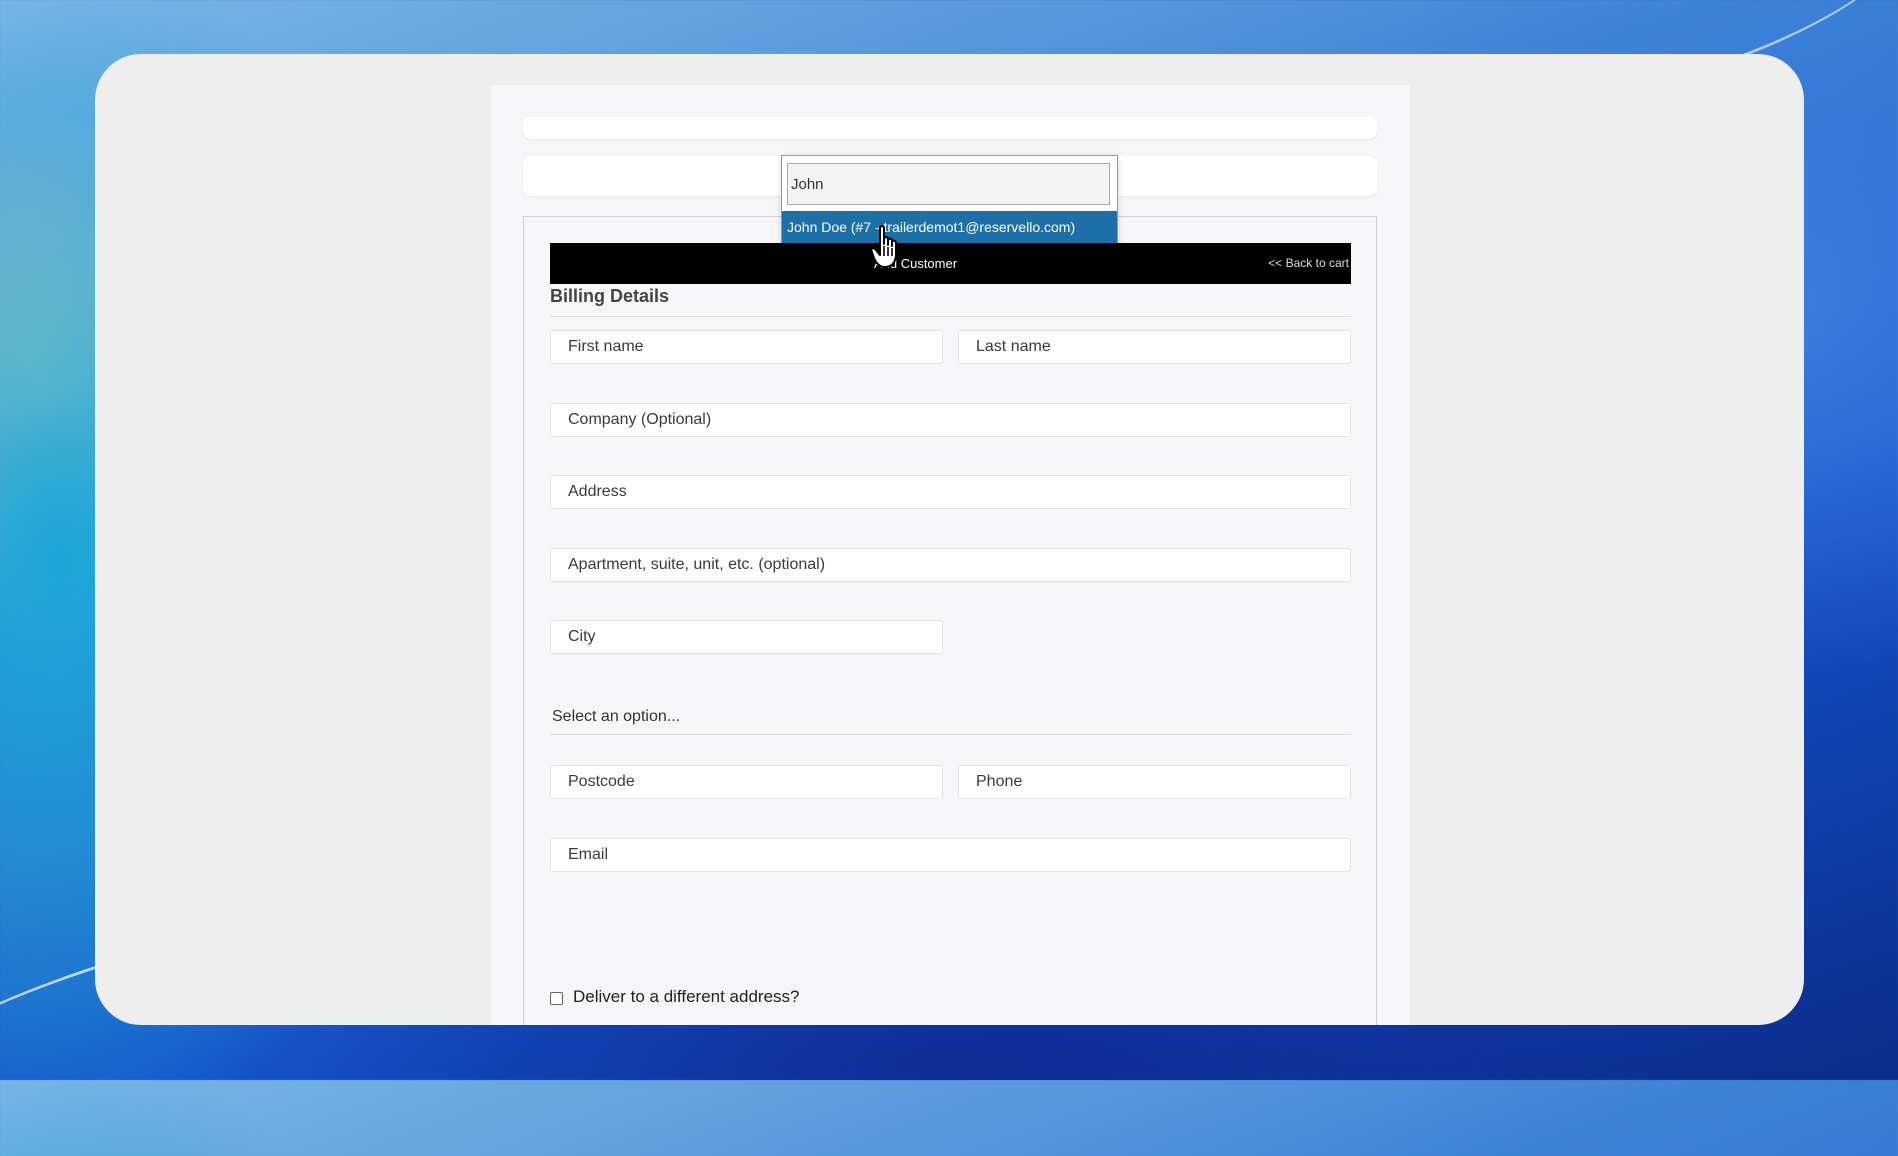 This screenshot has height=1156, width=1898. I want to click on deliver-different-address-row: Deliver to a different address?, so click(674, 997).